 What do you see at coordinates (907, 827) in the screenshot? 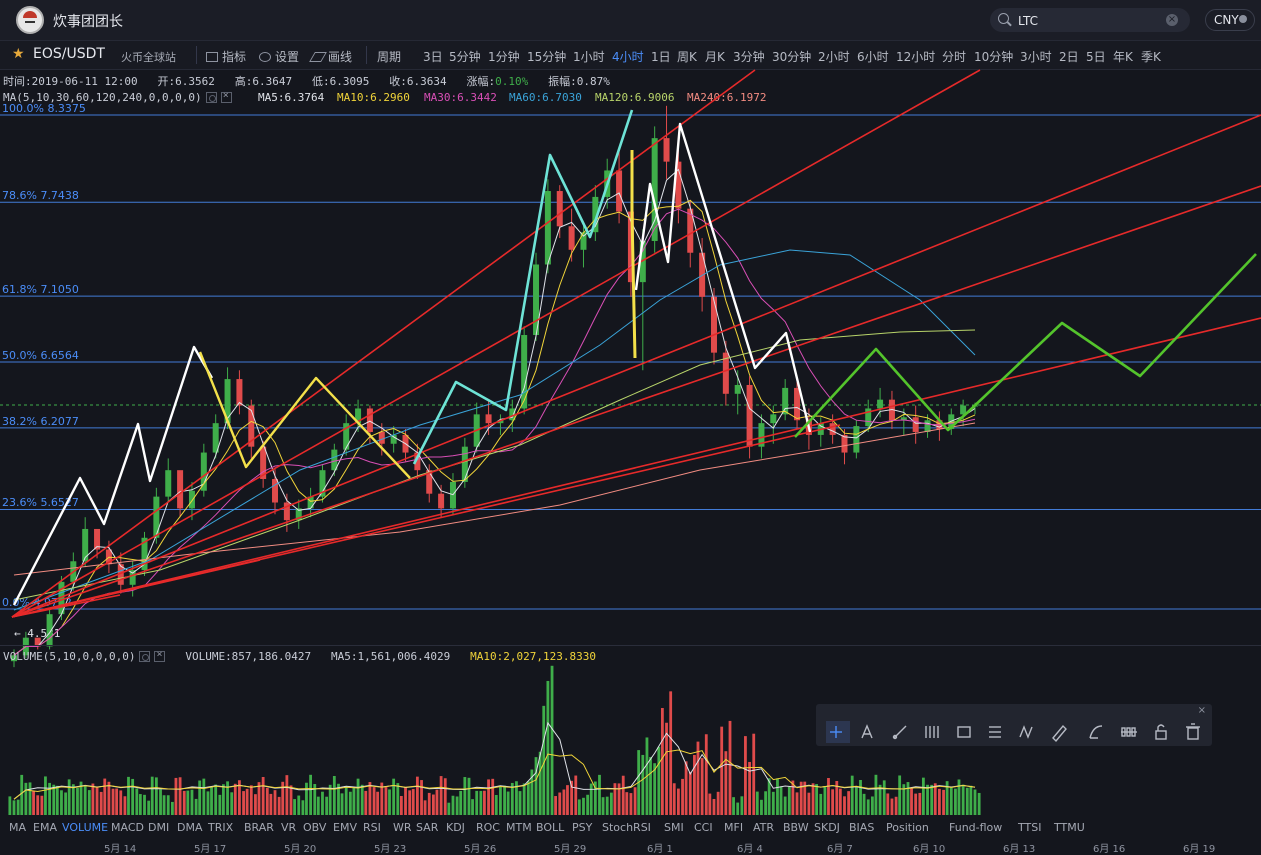
I see `indicator-tab-position: Position` at bounding box center [907, 827].